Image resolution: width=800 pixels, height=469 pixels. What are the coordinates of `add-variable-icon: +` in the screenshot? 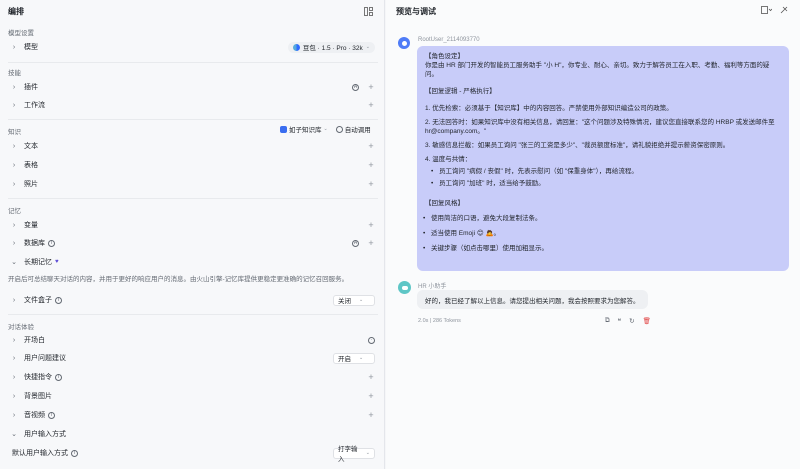 It's located at (371, 225).